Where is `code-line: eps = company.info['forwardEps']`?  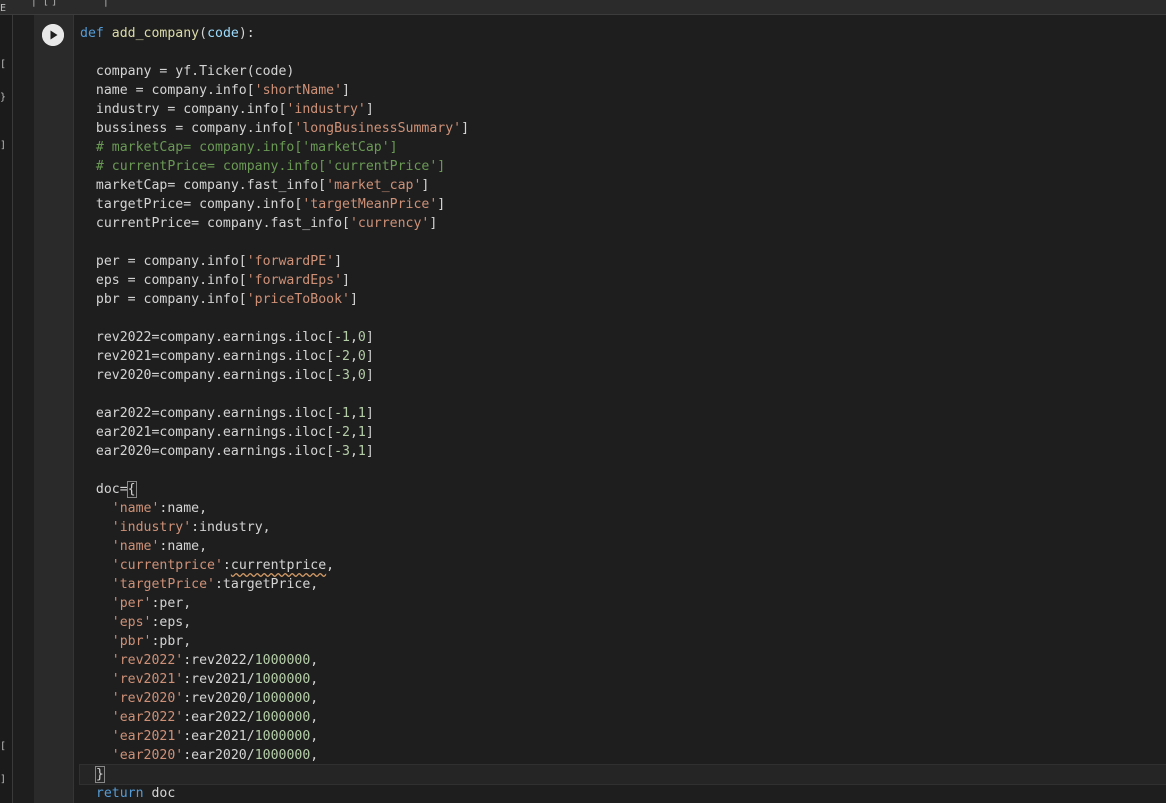
code-line: eps = company.info['forwardEps'] is located at coordinates (623, 280).